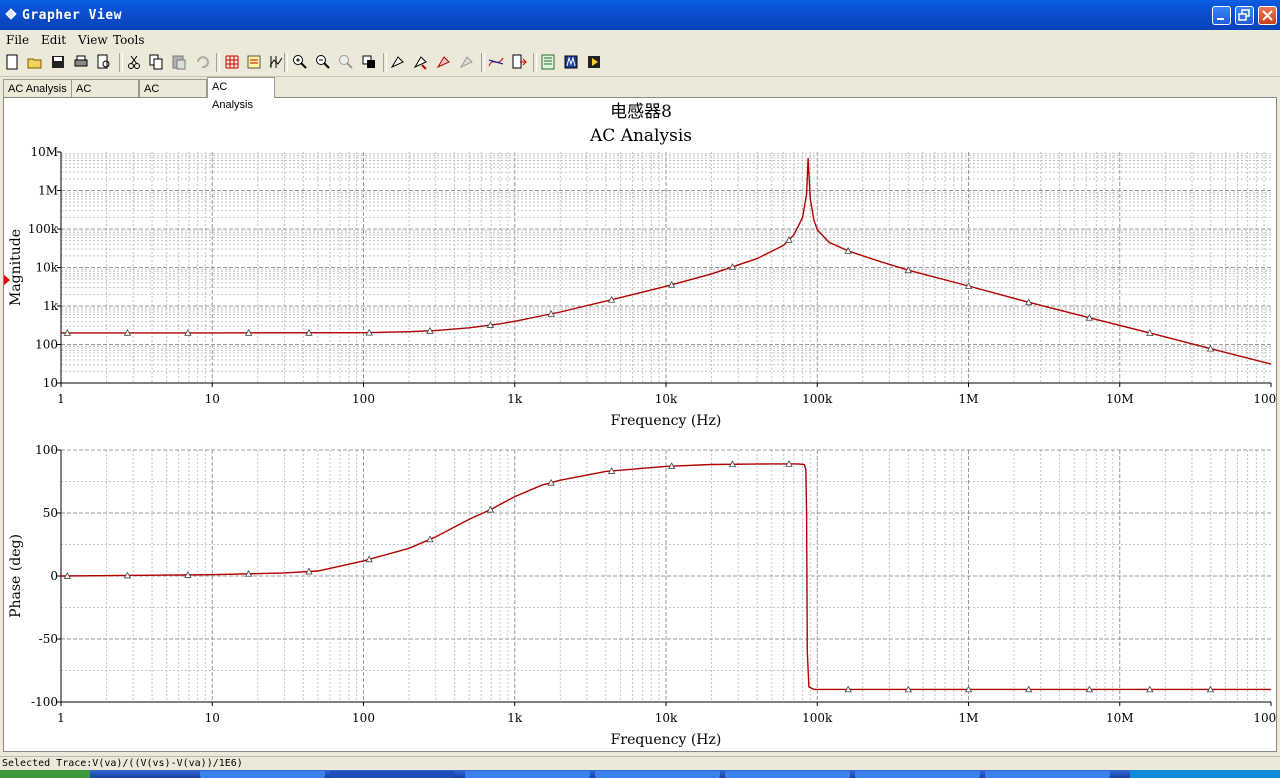 Image resolution: width=1280 pixels, height=778 pixels. I want to click on save-icon, so click(58, 62).